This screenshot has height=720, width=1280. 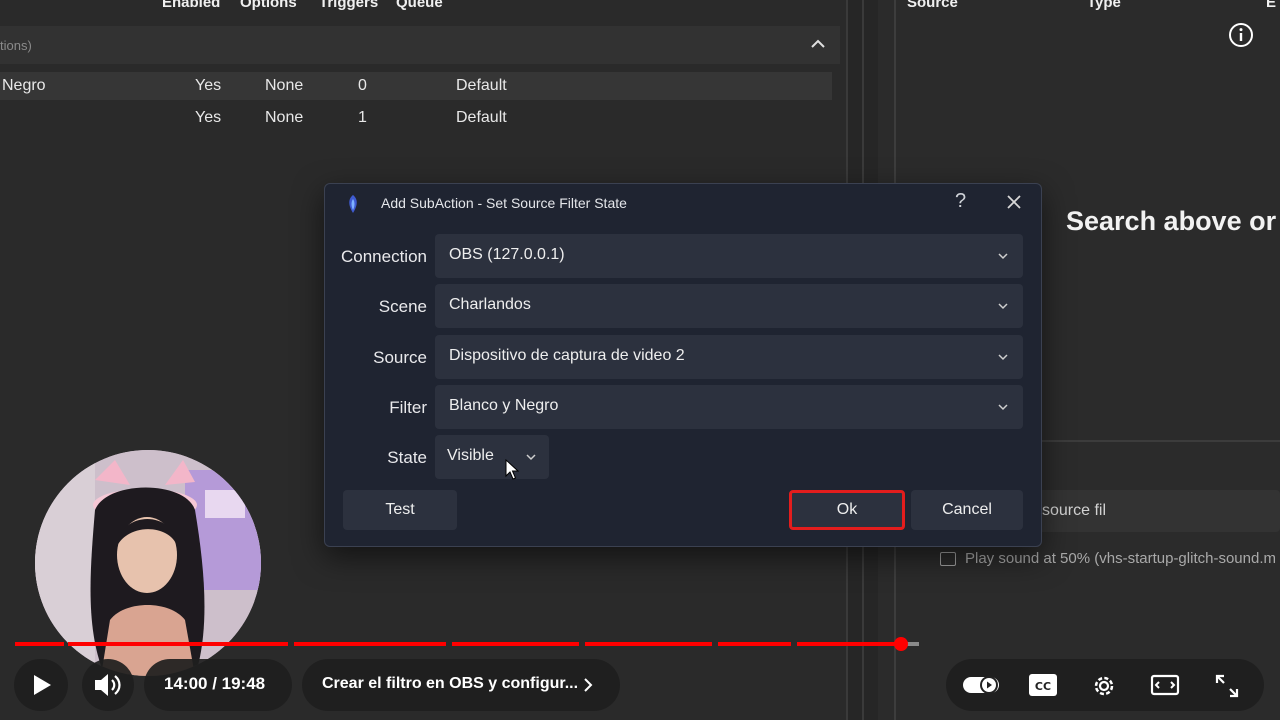 I want to click on play-icon, so click(x=42, y=685).